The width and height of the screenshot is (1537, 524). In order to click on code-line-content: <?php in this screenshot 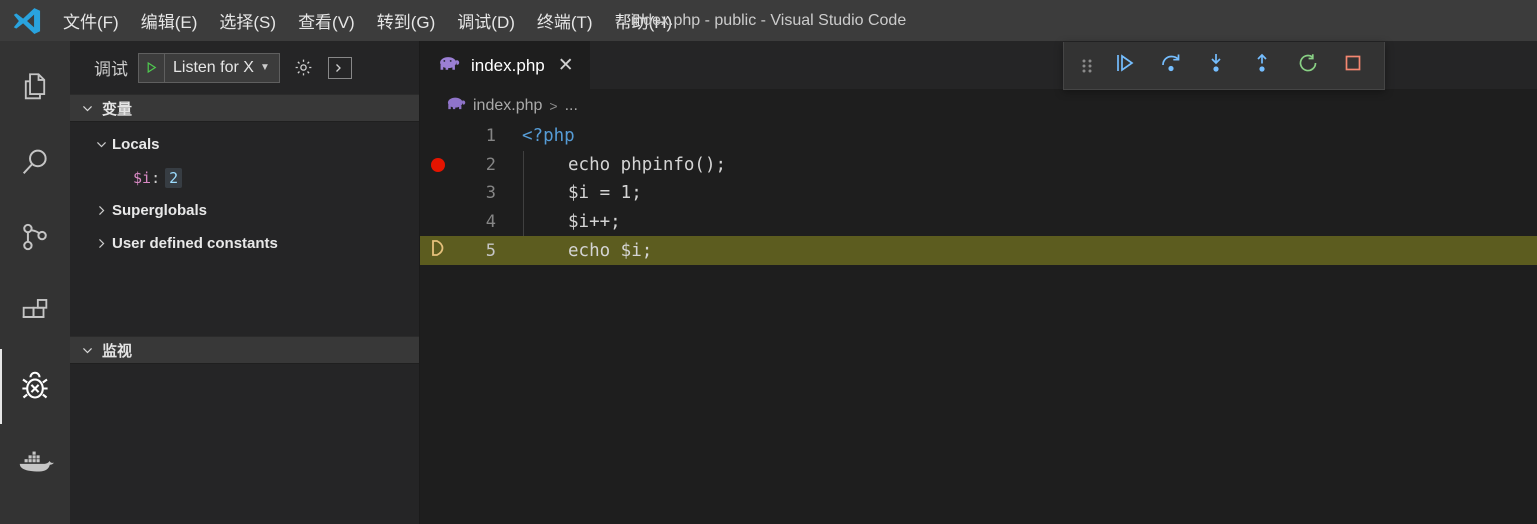, I will do `click(1021, 136)`.